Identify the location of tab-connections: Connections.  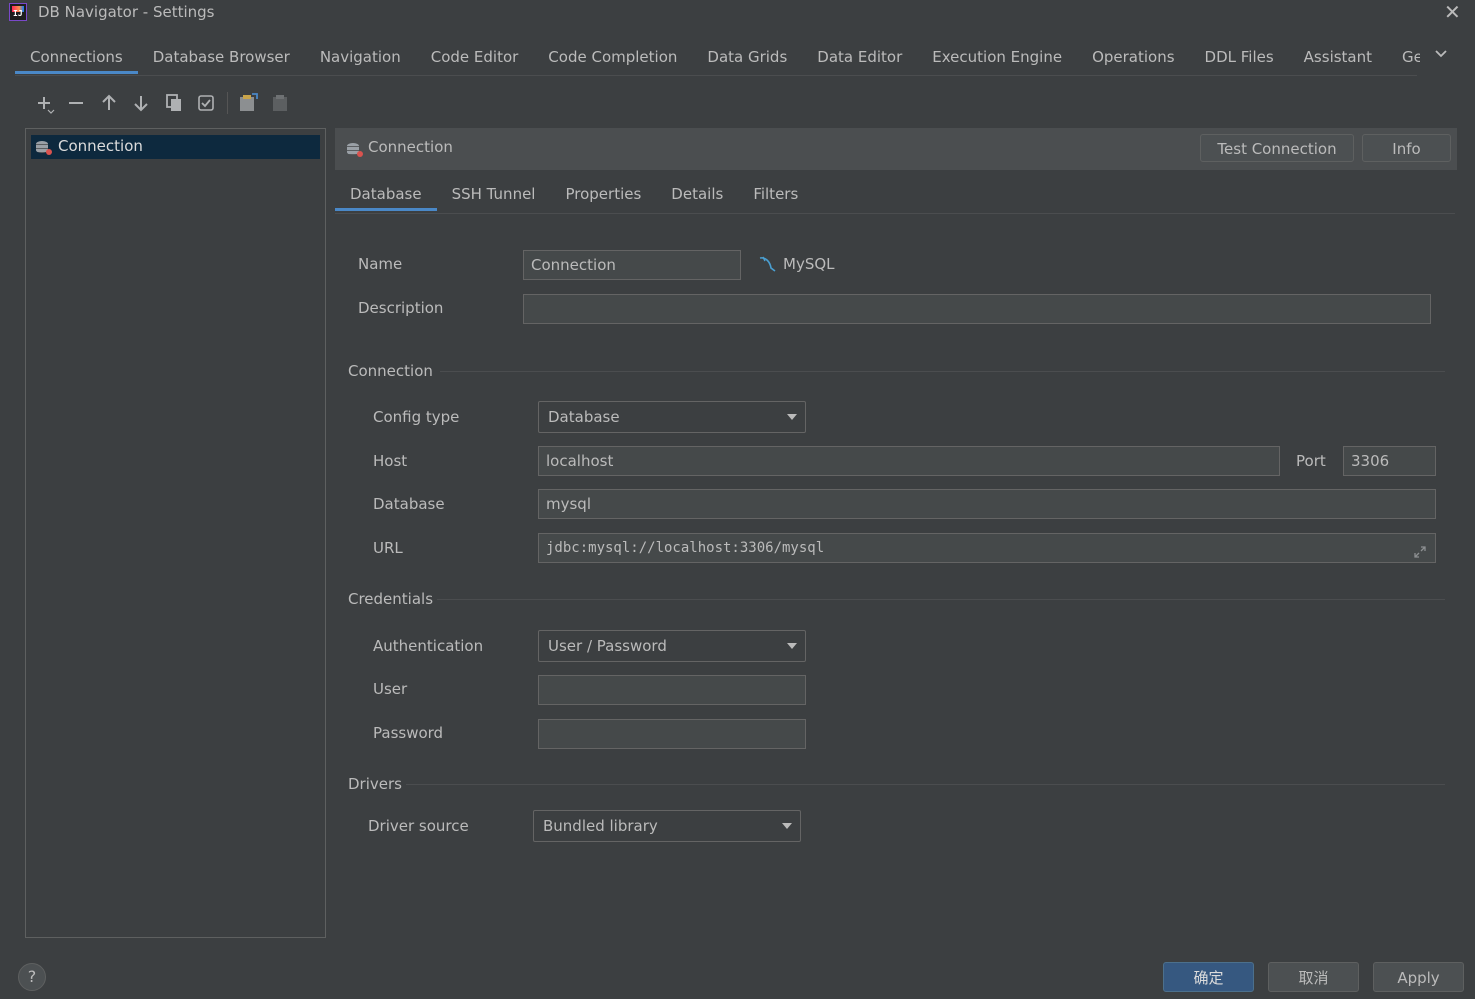
(76, 59).